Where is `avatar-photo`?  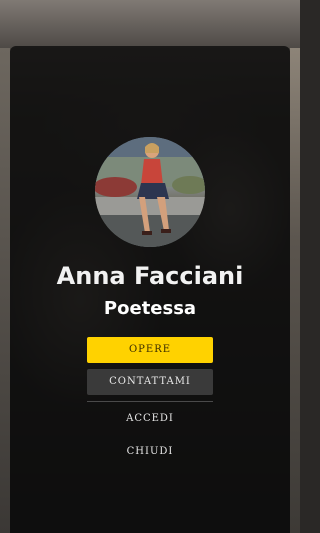
avatar-photo is located at coordinates (150, 192).